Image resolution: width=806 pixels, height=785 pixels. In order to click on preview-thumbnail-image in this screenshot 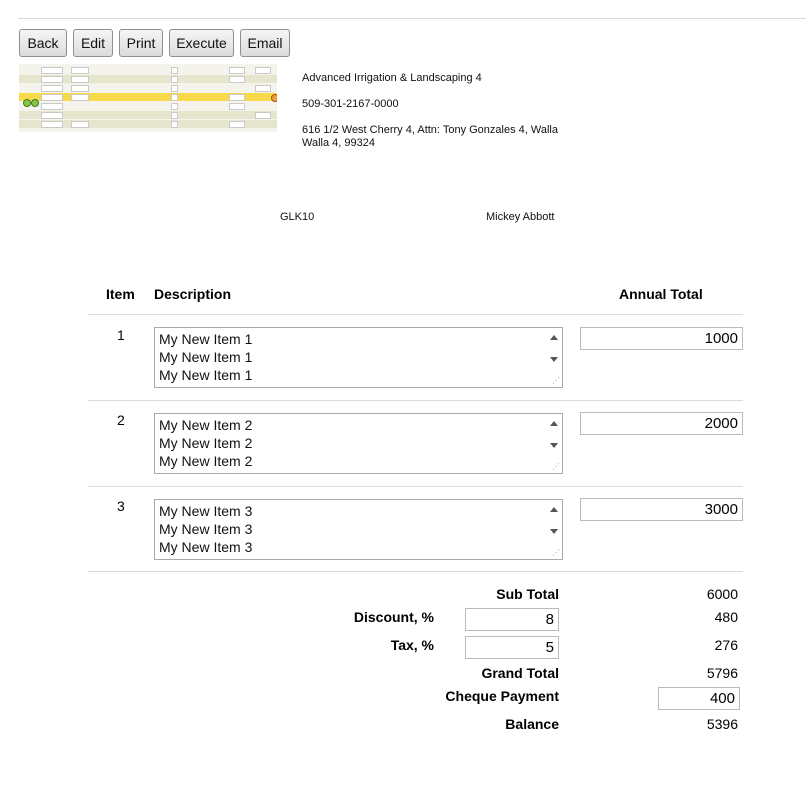, I will do `click(148, 98)`.